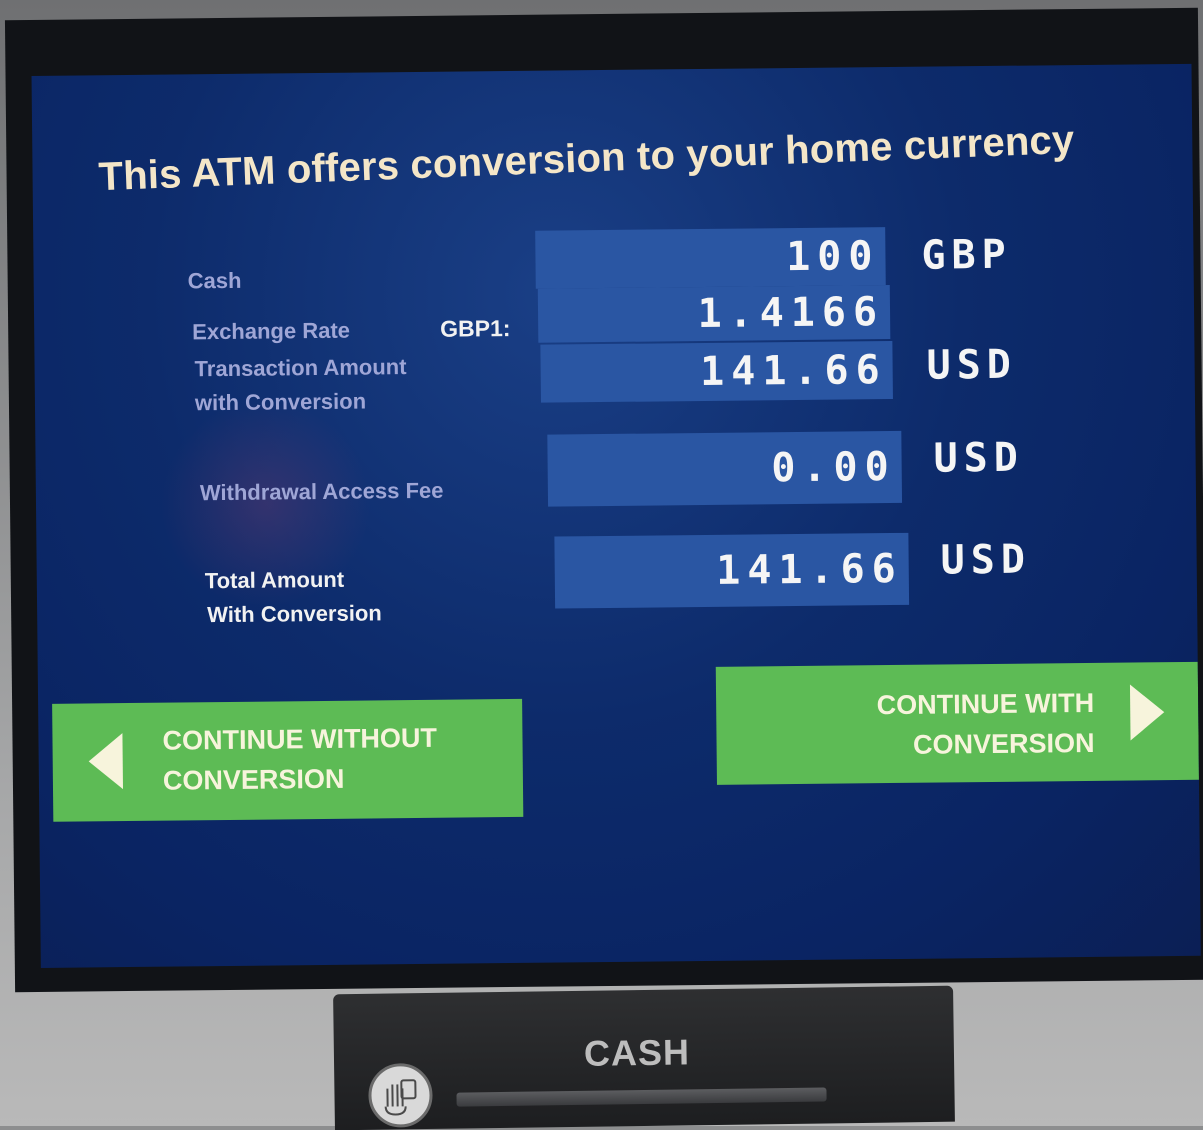  What do you see at coordinates (710, 258) in the screenshot?
I see `cash-value: 100` at bounding box center [710, 258].